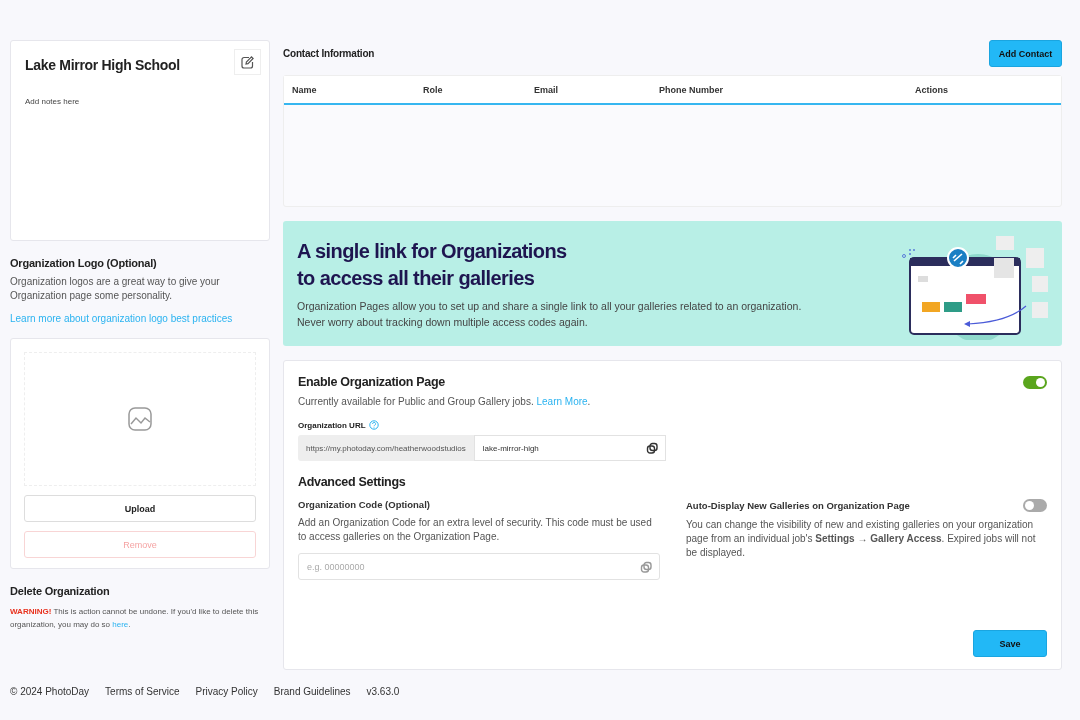 The width and height of the screenshot is (1080, 720). Describe the element at coordinates (1025, 53) in the screenshot. I see `add-contact-button: Add Contact` at that location.